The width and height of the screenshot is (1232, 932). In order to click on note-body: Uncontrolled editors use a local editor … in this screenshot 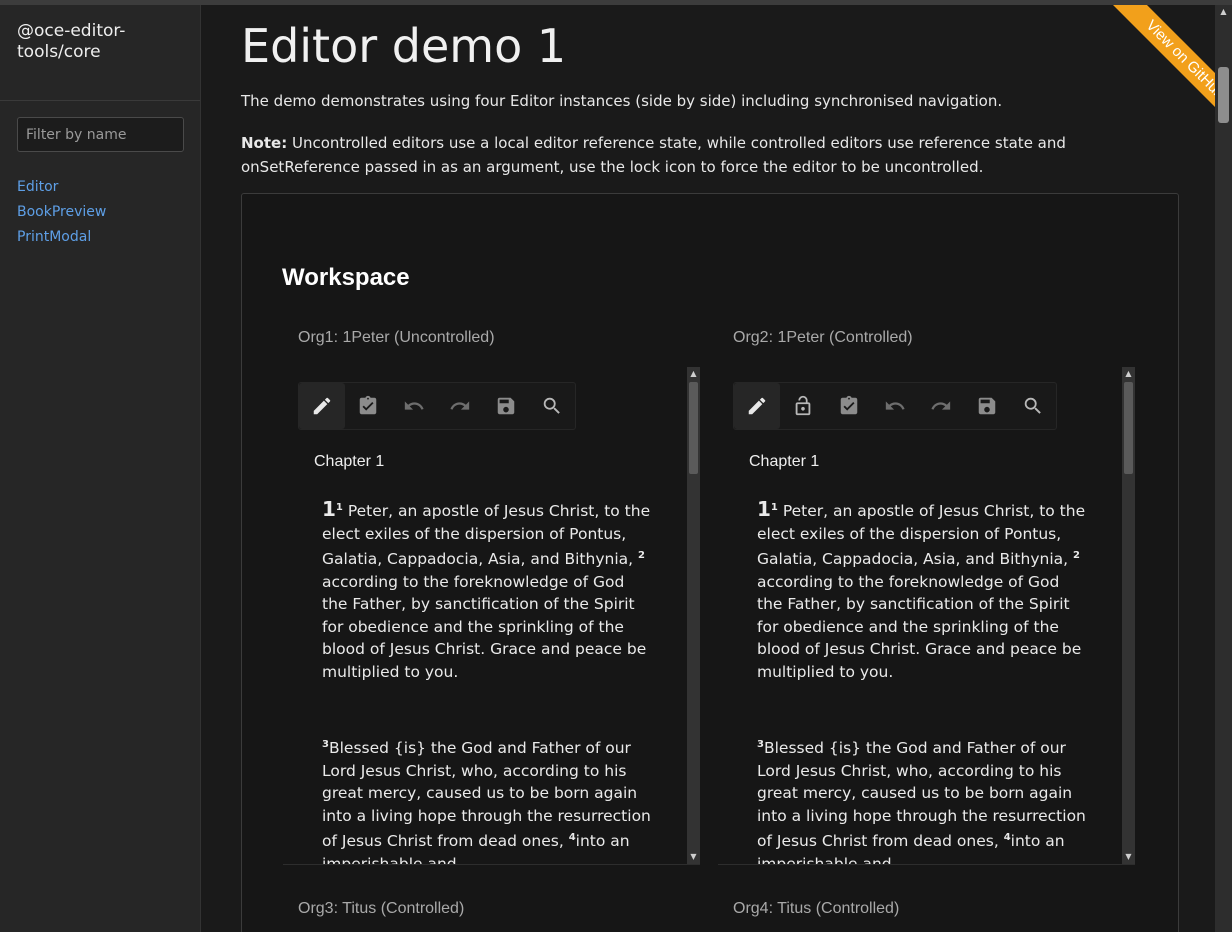, I will do `click(653, 155)`.